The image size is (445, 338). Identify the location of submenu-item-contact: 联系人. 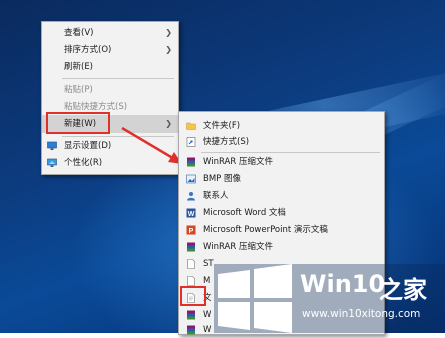
(281, 196).